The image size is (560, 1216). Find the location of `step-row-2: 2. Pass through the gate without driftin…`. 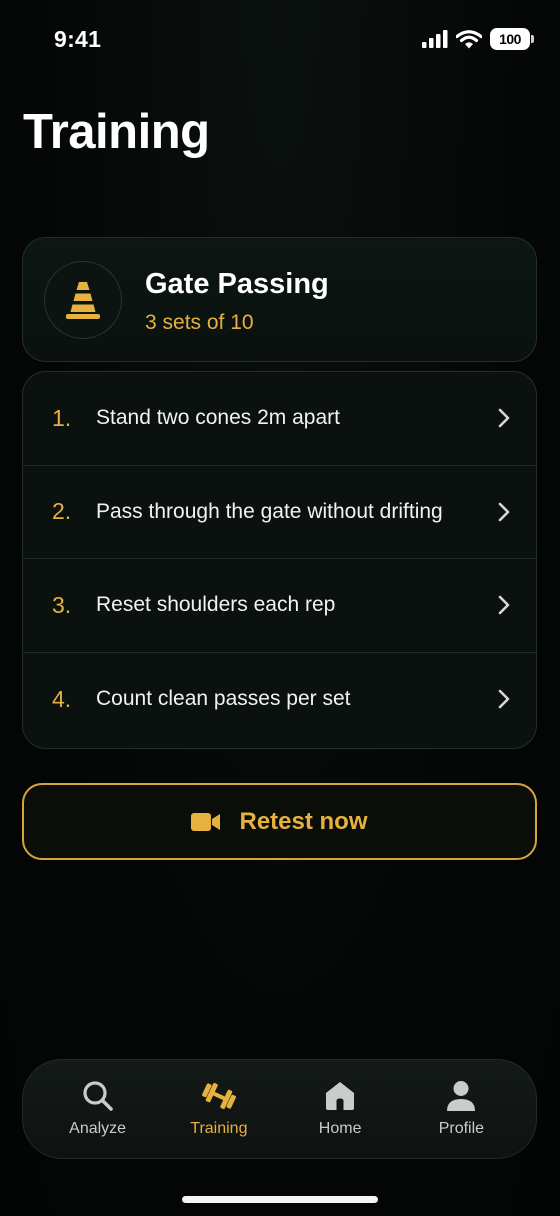

step-row-2: 2. Pass through the gate without driftin… is located at coordinates (279, 512).